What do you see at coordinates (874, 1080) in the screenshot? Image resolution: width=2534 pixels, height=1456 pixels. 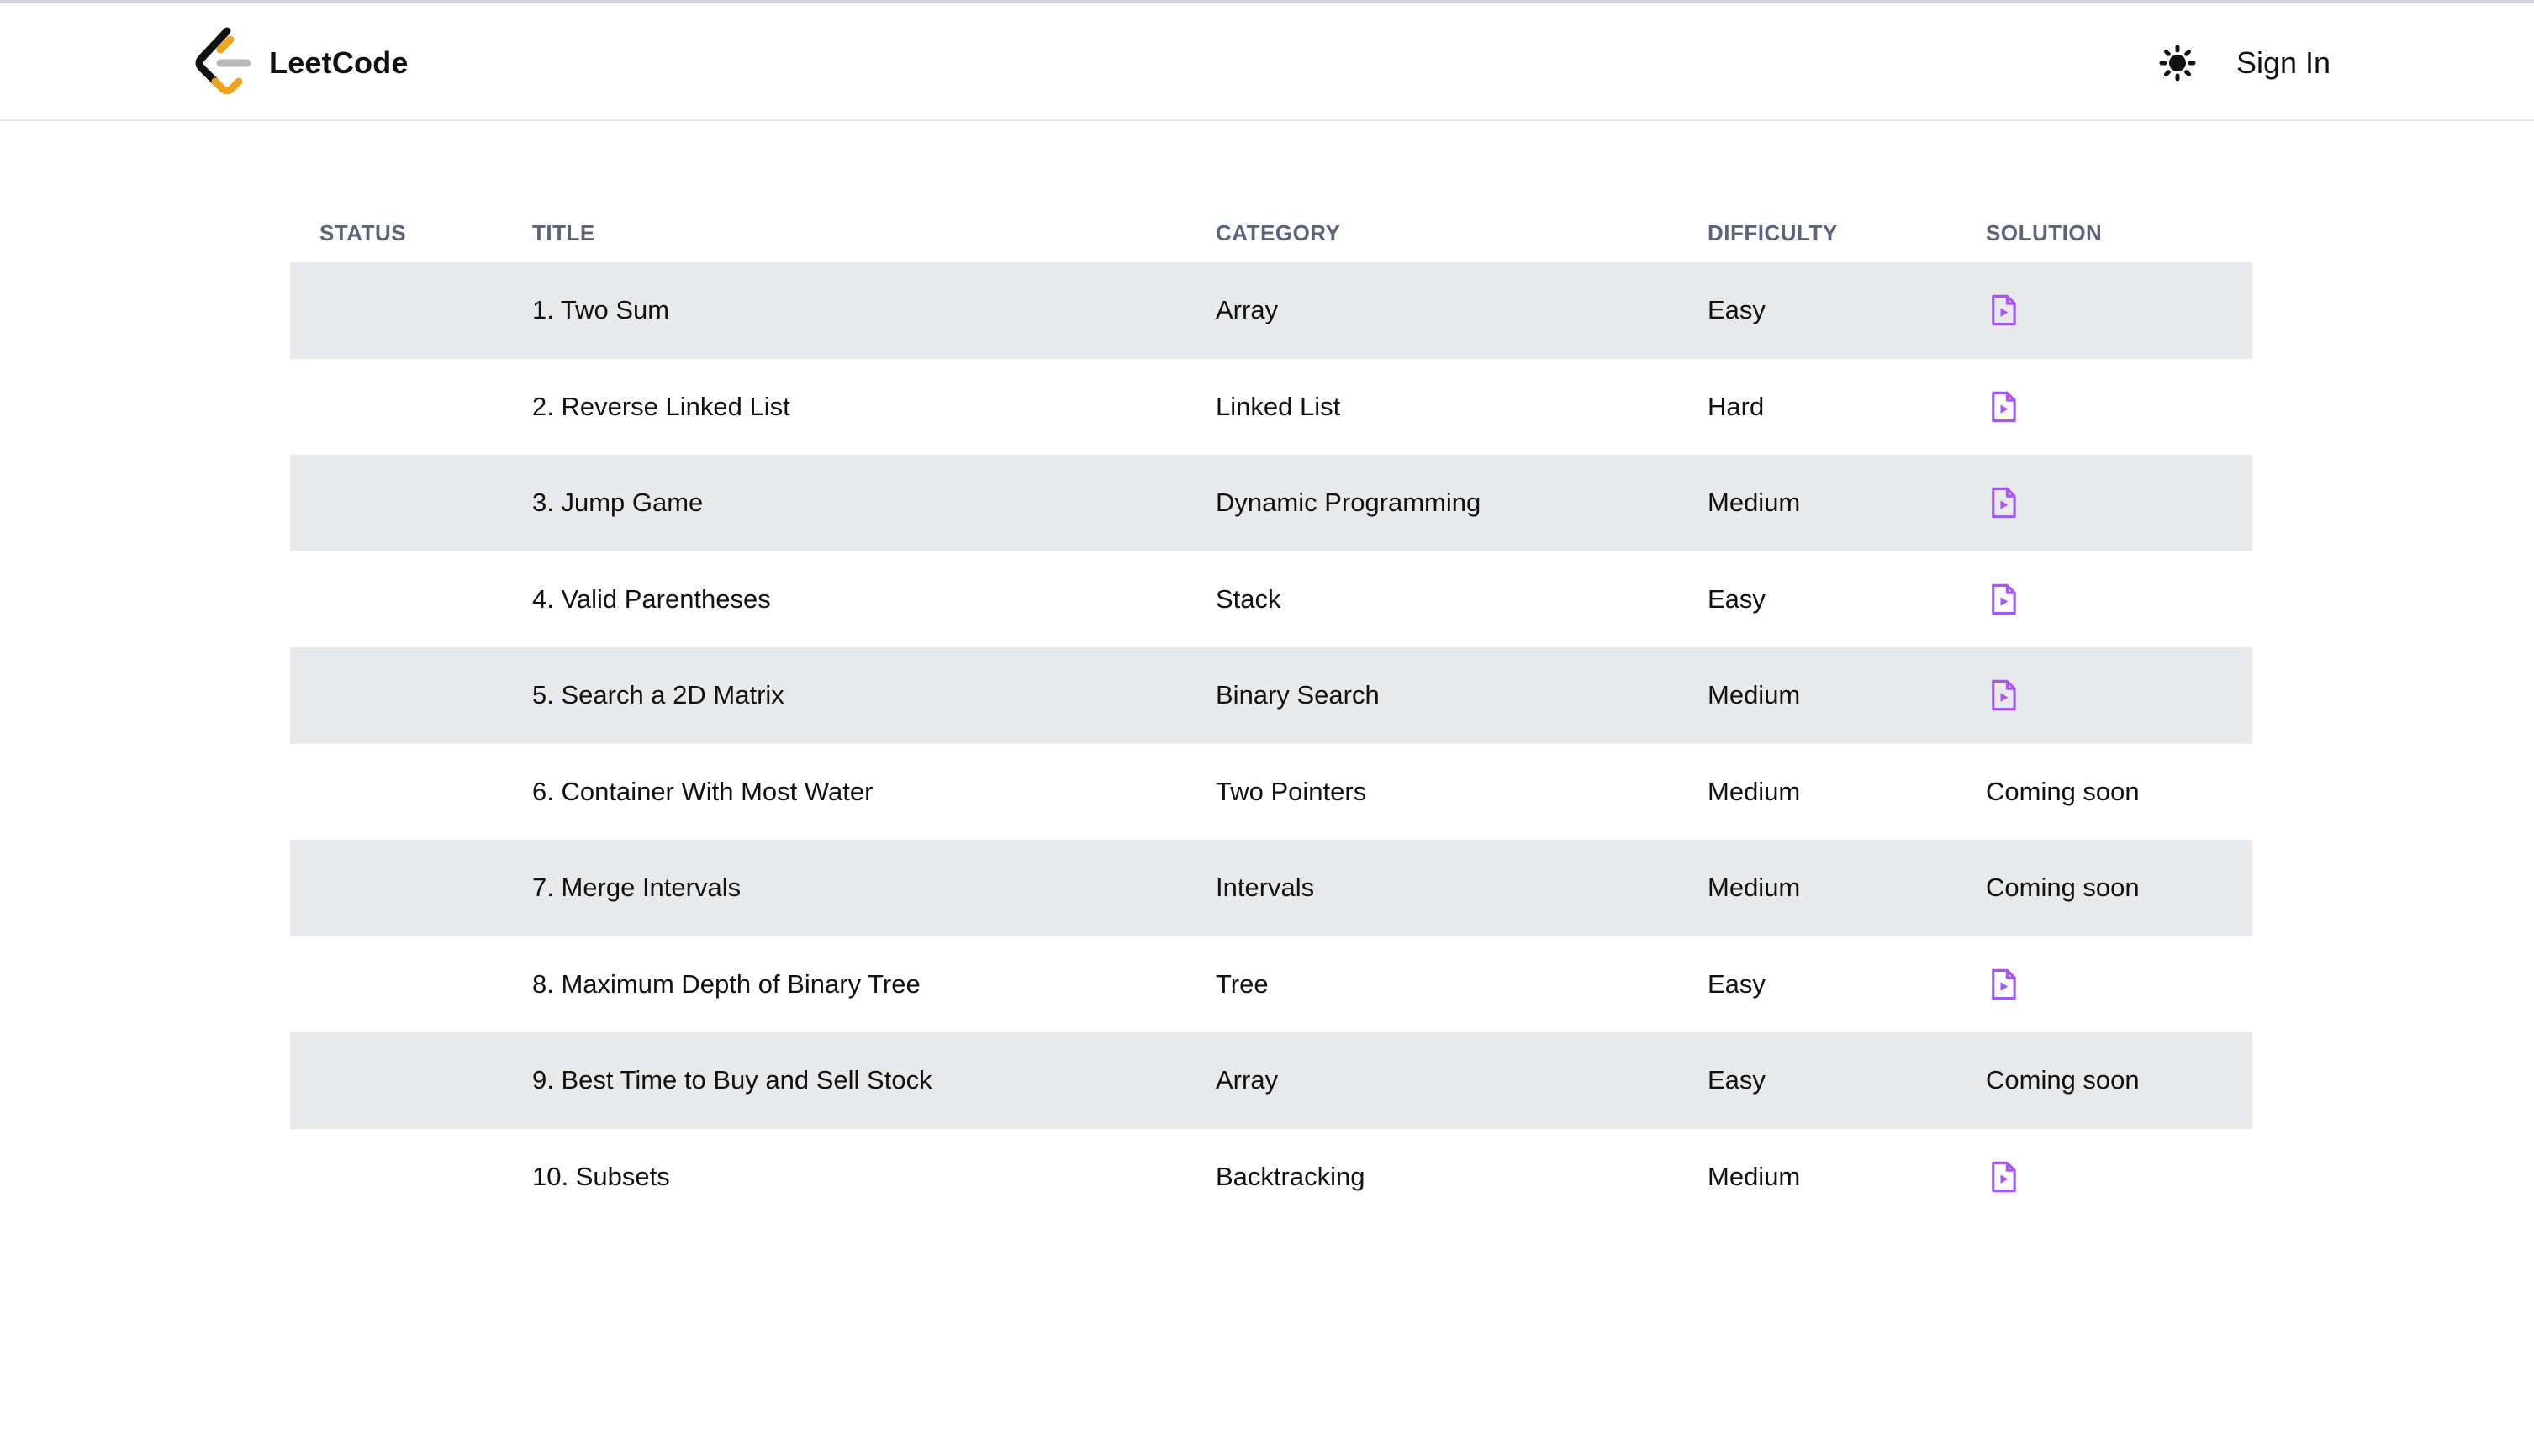 I see `problem-title-link: 9. Best Time to Buy and Sell Stock` at bounding box center [874, 1080].